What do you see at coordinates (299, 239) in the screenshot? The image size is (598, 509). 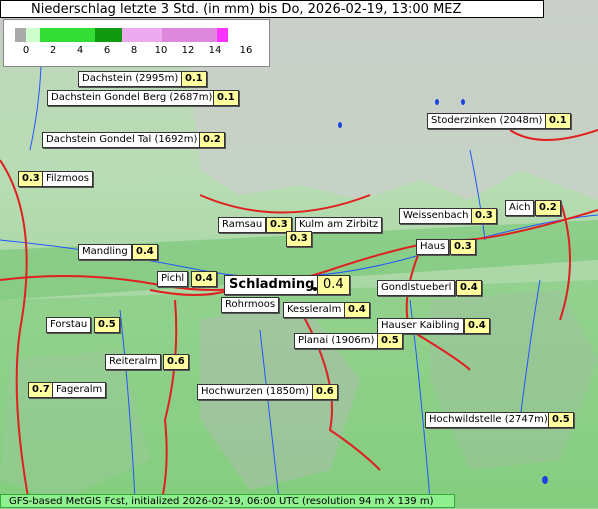 I see `station-value-kulm-am-zirbitz: 0.3` at bounding box center [299, 239].